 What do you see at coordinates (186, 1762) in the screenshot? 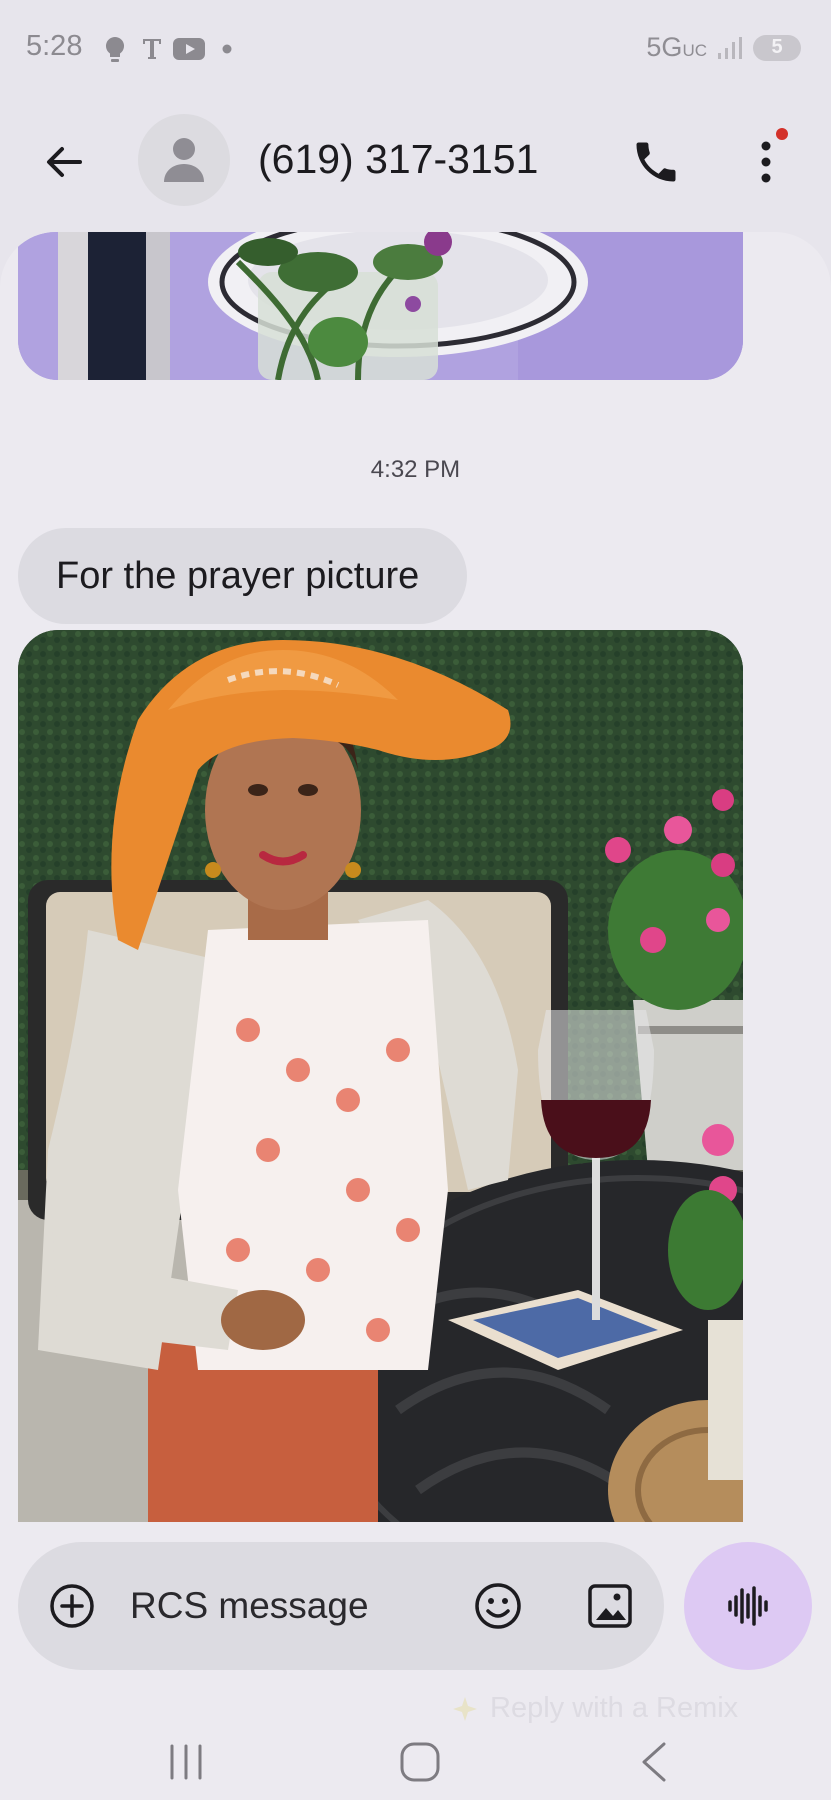
I see `recents-icon` at bounding box center [186, 1762].